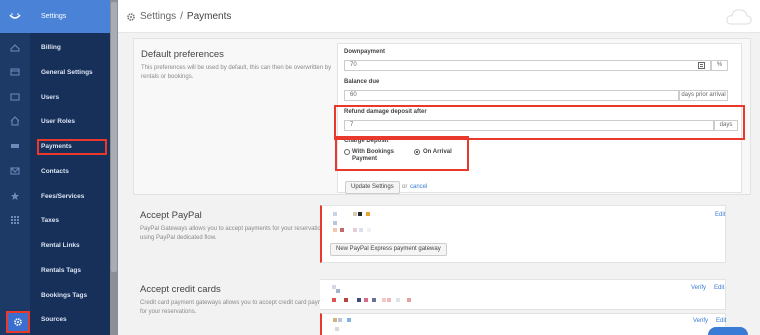  Describe the element at coordinates (701, 65) in the screenshot. I see `calculator-icon` at that location.